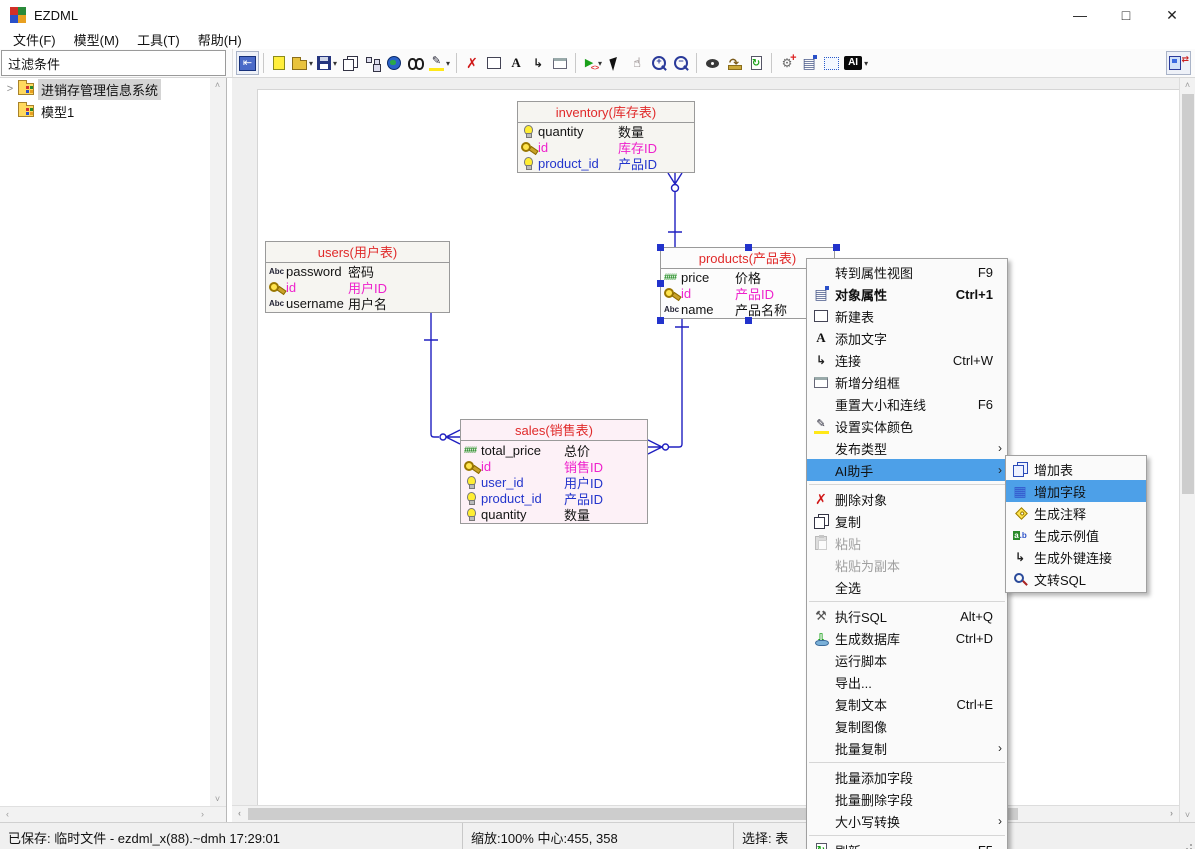 The image size is (1195, 849). Describe the element at coordinates (394, 63) in the screenshot. I see `web-publish-button` at that location.